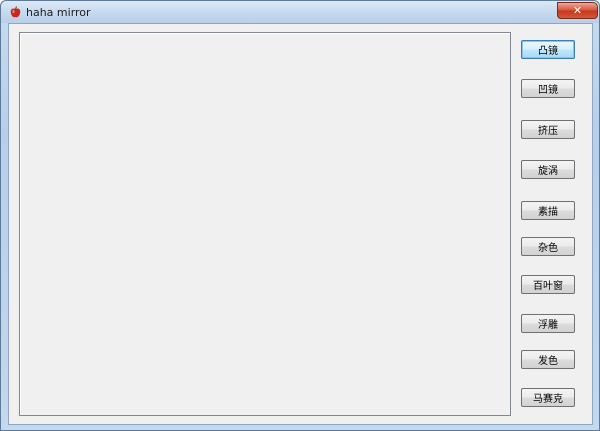  Describe the element at coordinates (548, 129) in the screenshot. I see `squeeze-button: 挤压` at that location.